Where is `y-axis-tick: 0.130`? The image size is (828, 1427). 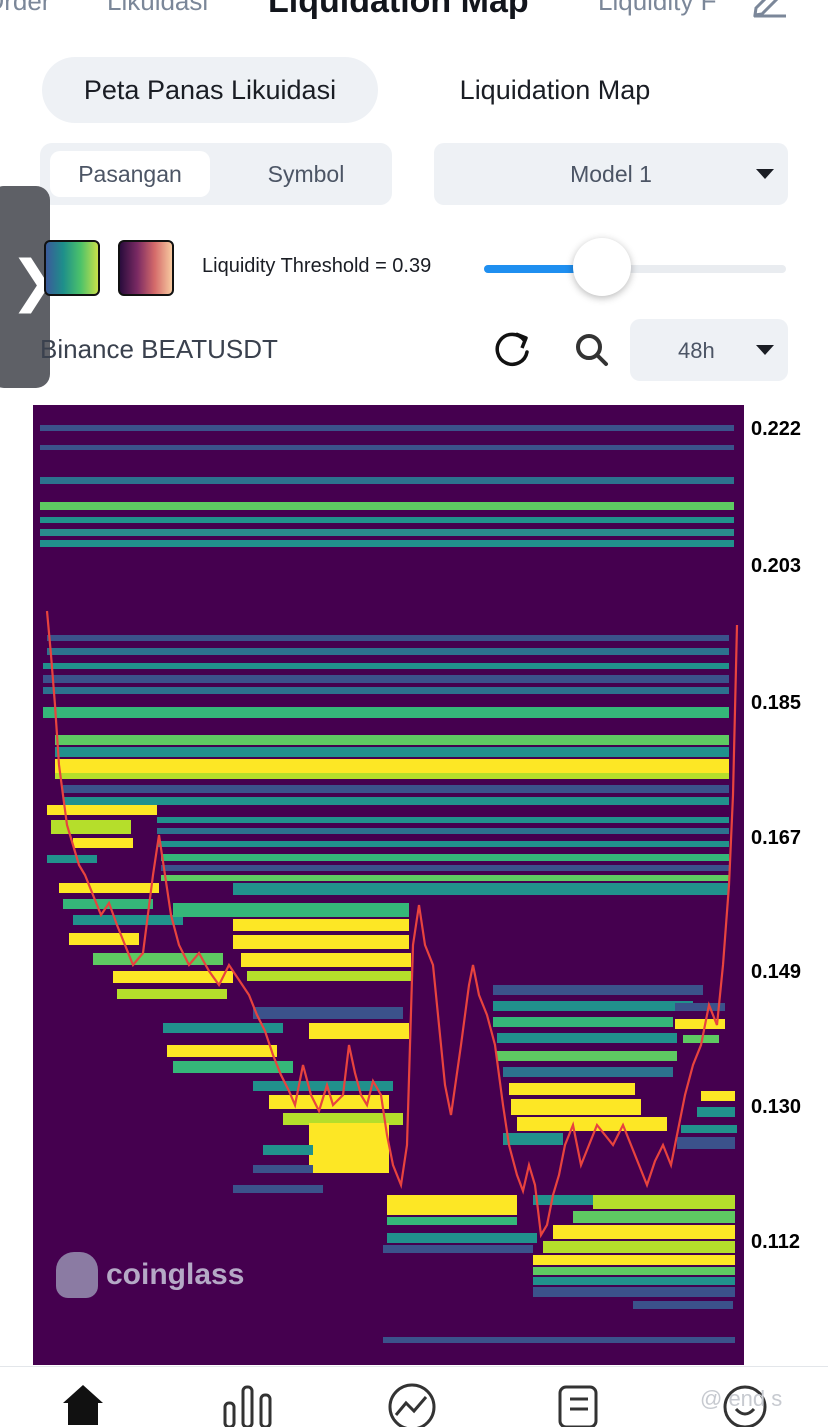 y-axis-tick: 0.130 is located at coordinates (776, 1107).